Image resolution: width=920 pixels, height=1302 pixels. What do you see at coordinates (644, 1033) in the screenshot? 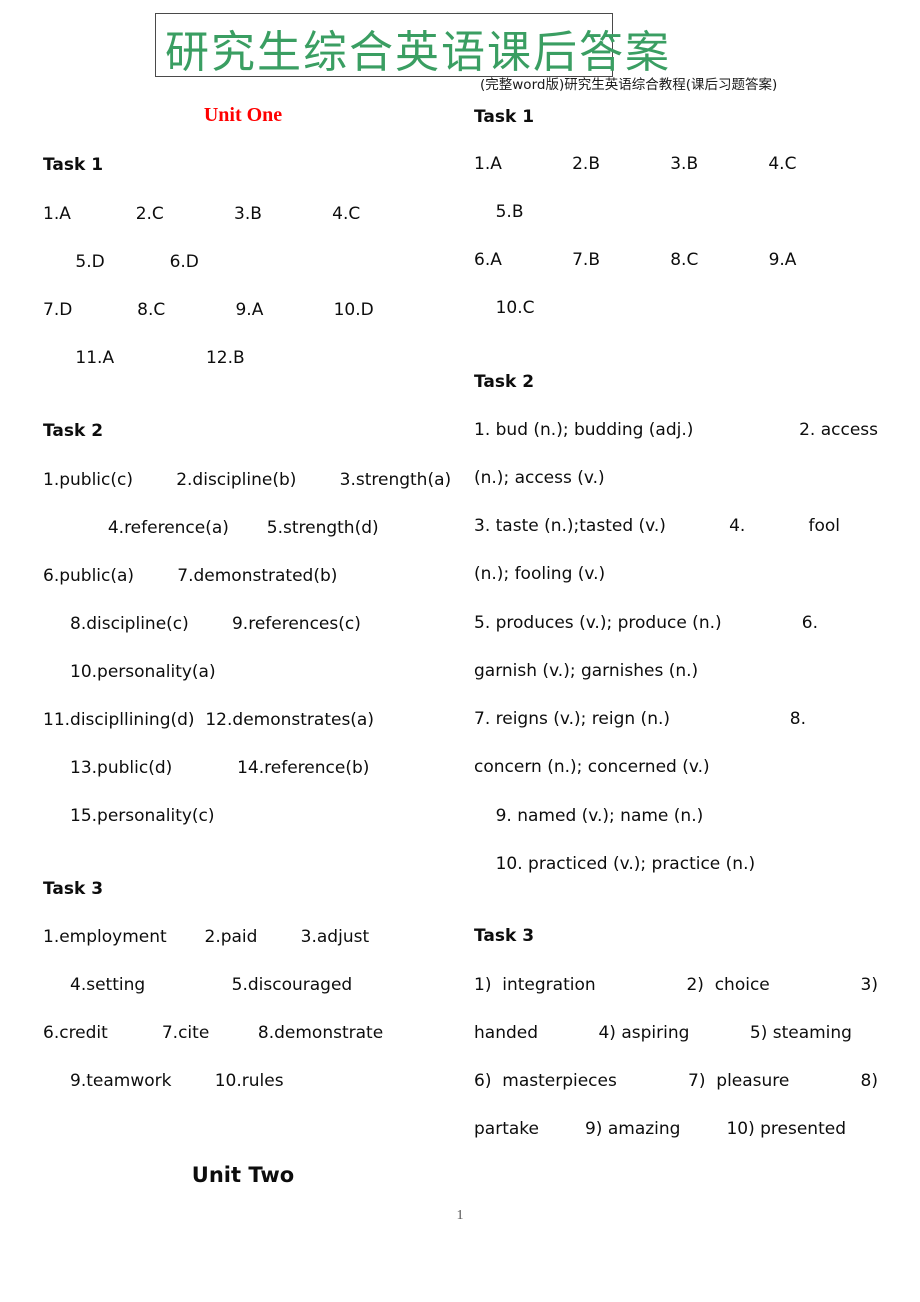
I see `right-task-3-line-2-item-2: 4) aspiring` at bounding box center [644, 1033].